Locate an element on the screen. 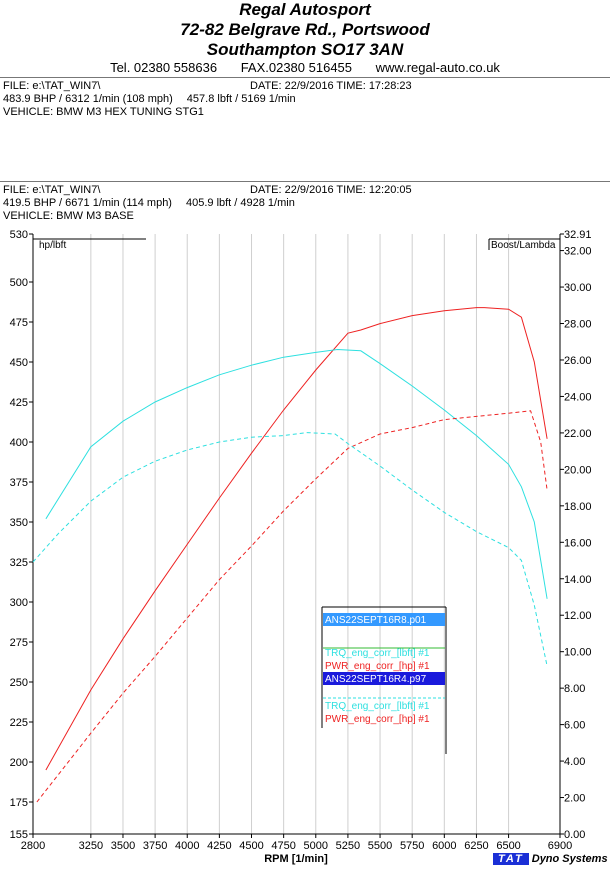  y-right-tick-label: 22.00 is located at coordinates (578, 434).